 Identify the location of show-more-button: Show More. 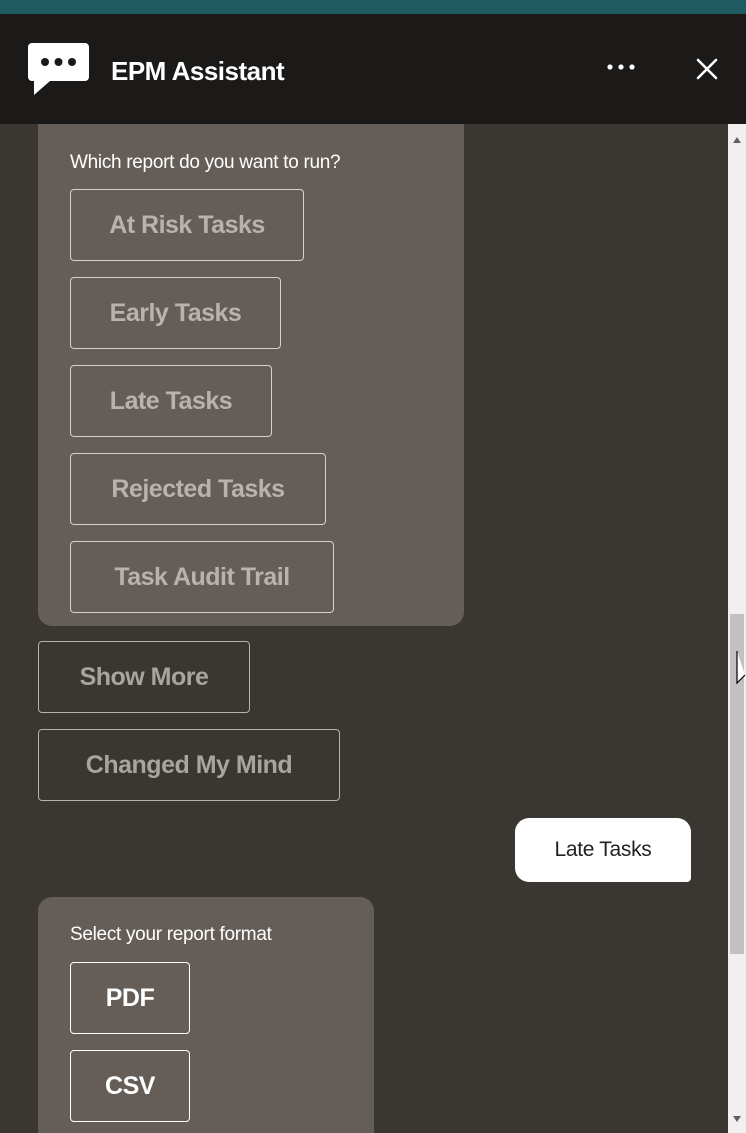
(144, 677).